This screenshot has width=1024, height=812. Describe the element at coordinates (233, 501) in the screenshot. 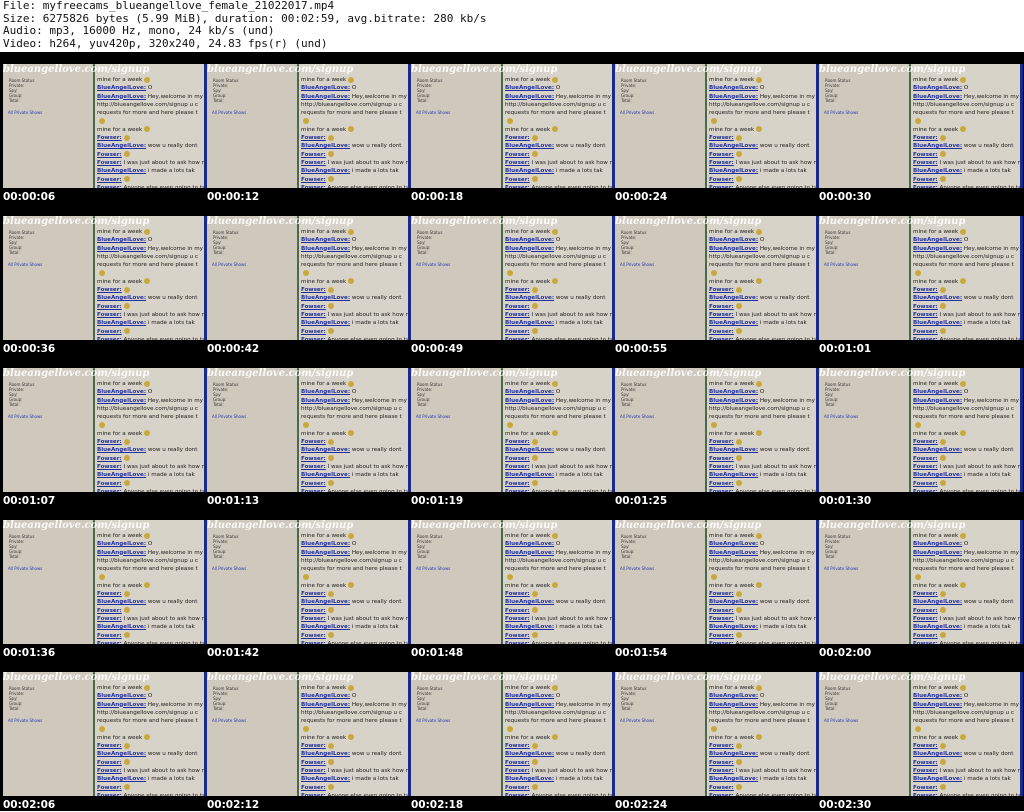

I see `timestamp-label: 00:01:13` at that location.